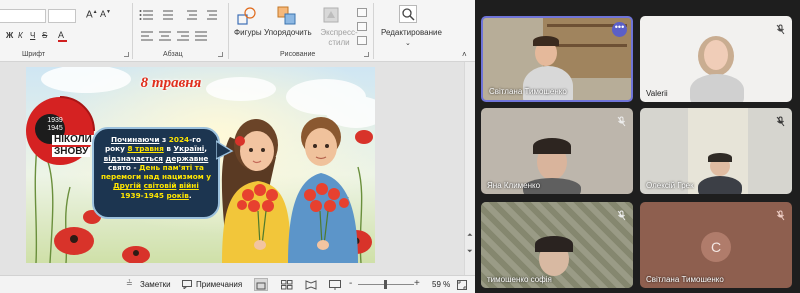  What do you see at coordinates (335, 285) in the screenshot?
I see `slideshow-icon` at bounding box center [335, 285].